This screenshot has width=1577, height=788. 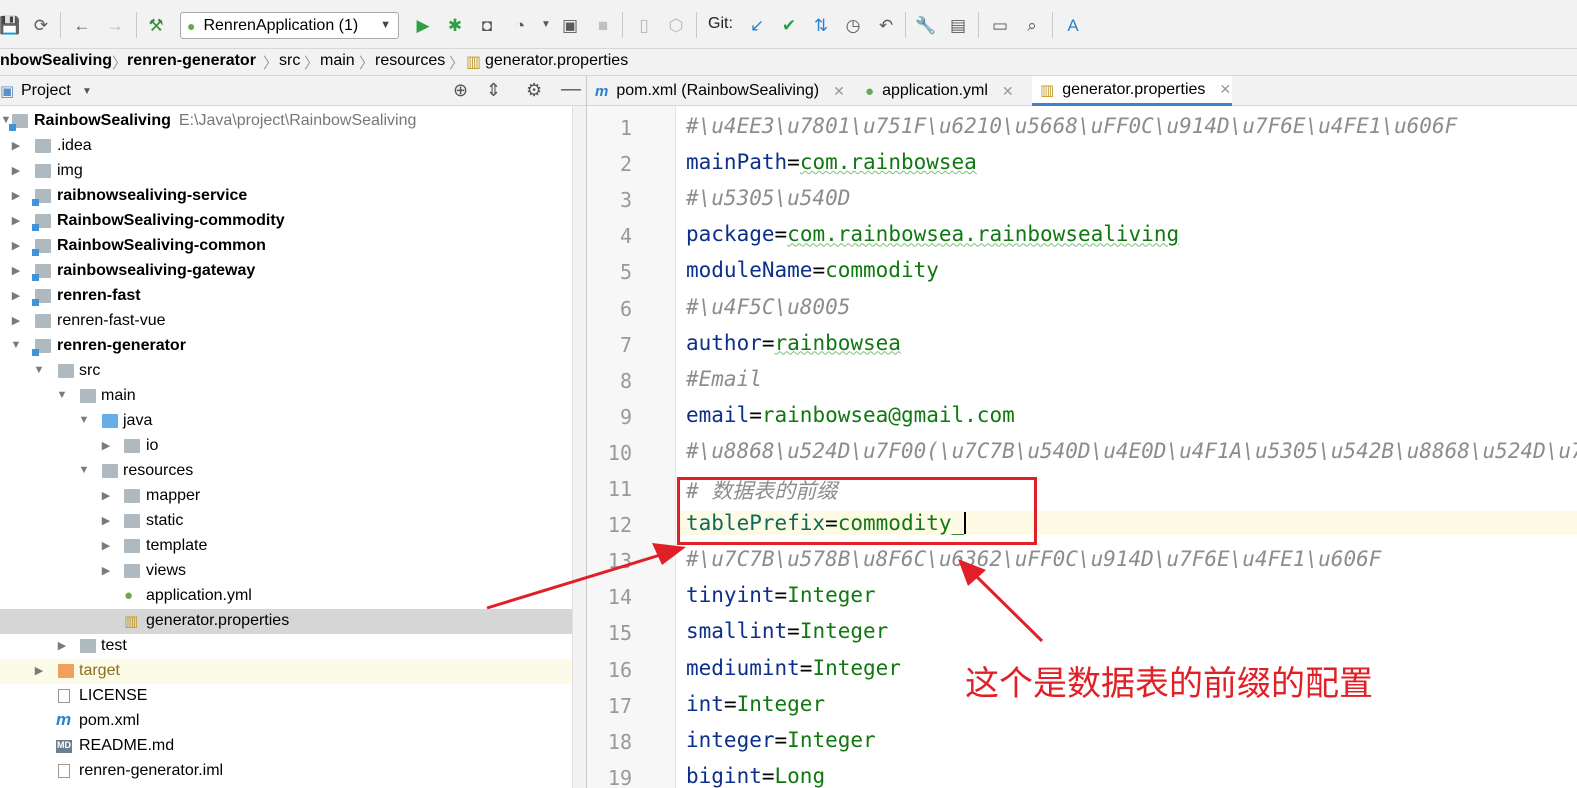 What do you see at coordinates (579, 447) in the screenshot?
I see `tree-scrollbar` at bounding box center [579, 447].